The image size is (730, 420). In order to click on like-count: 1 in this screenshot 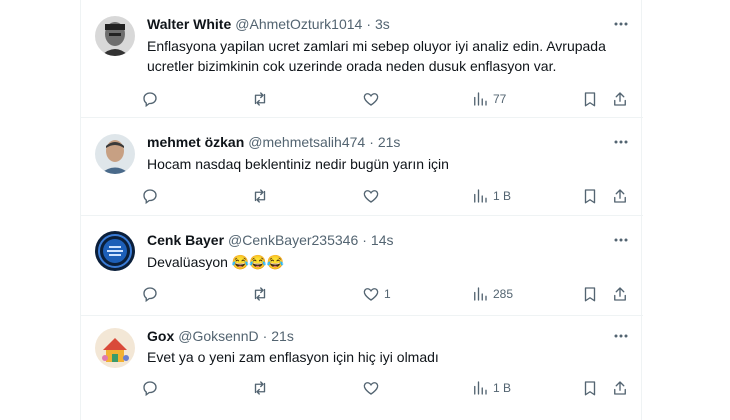, I will do `click(387, 294)`.